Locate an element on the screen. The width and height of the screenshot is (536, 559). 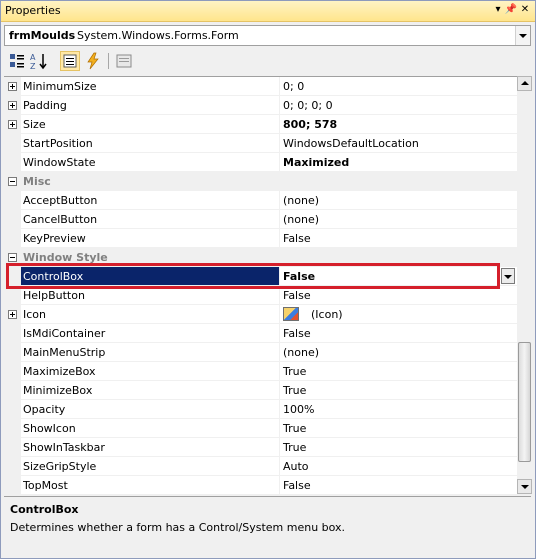
property-row: AcceptButton (none) is located at coordinates (260, 200).